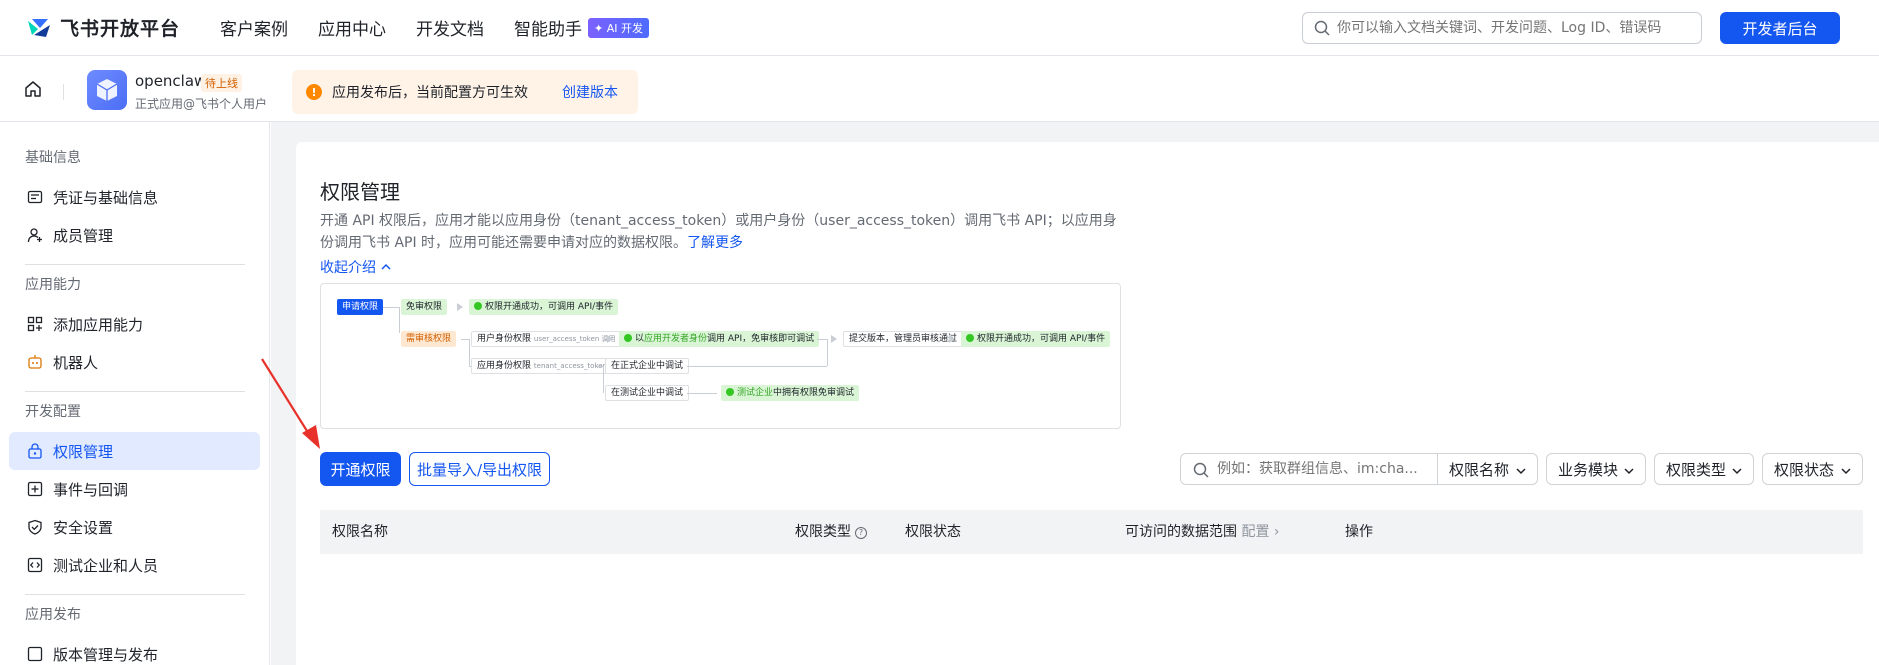 The image size is (1879, 665). I want to click on flow-apply: 申请权限, so click(360, 307).